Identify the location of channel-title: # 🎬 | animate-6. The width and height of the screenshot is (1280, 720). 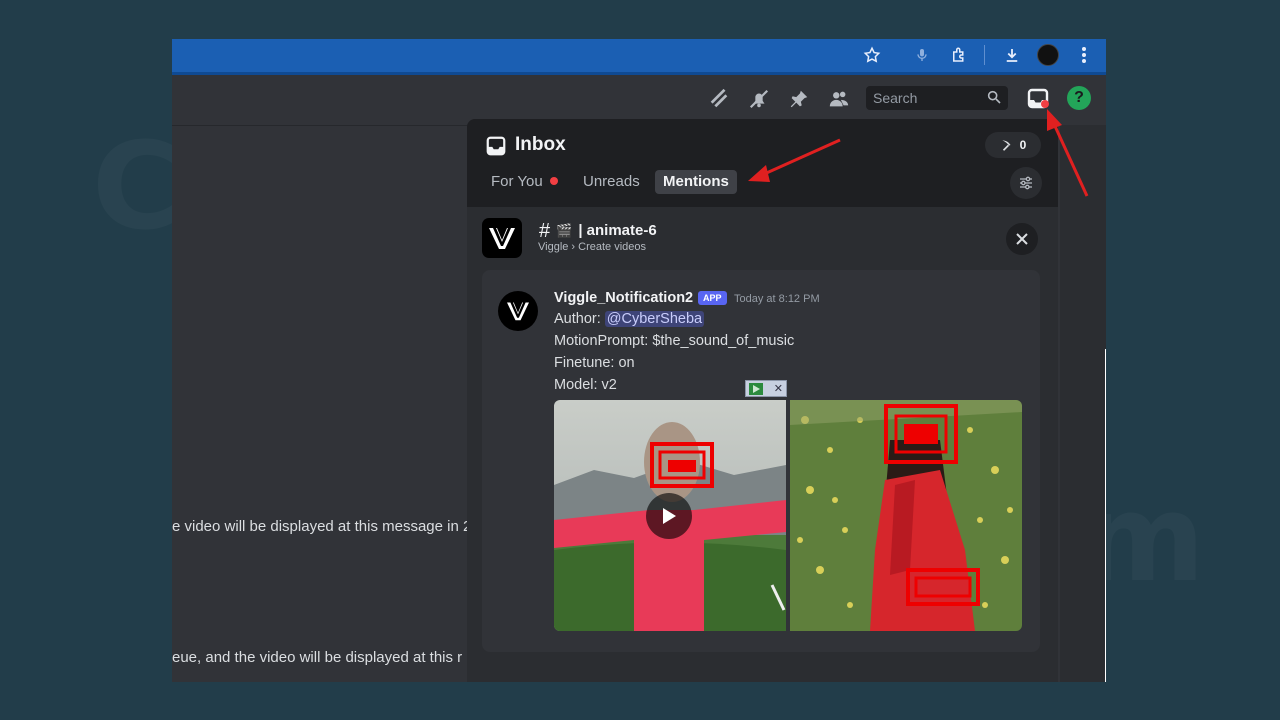
(598, 231).